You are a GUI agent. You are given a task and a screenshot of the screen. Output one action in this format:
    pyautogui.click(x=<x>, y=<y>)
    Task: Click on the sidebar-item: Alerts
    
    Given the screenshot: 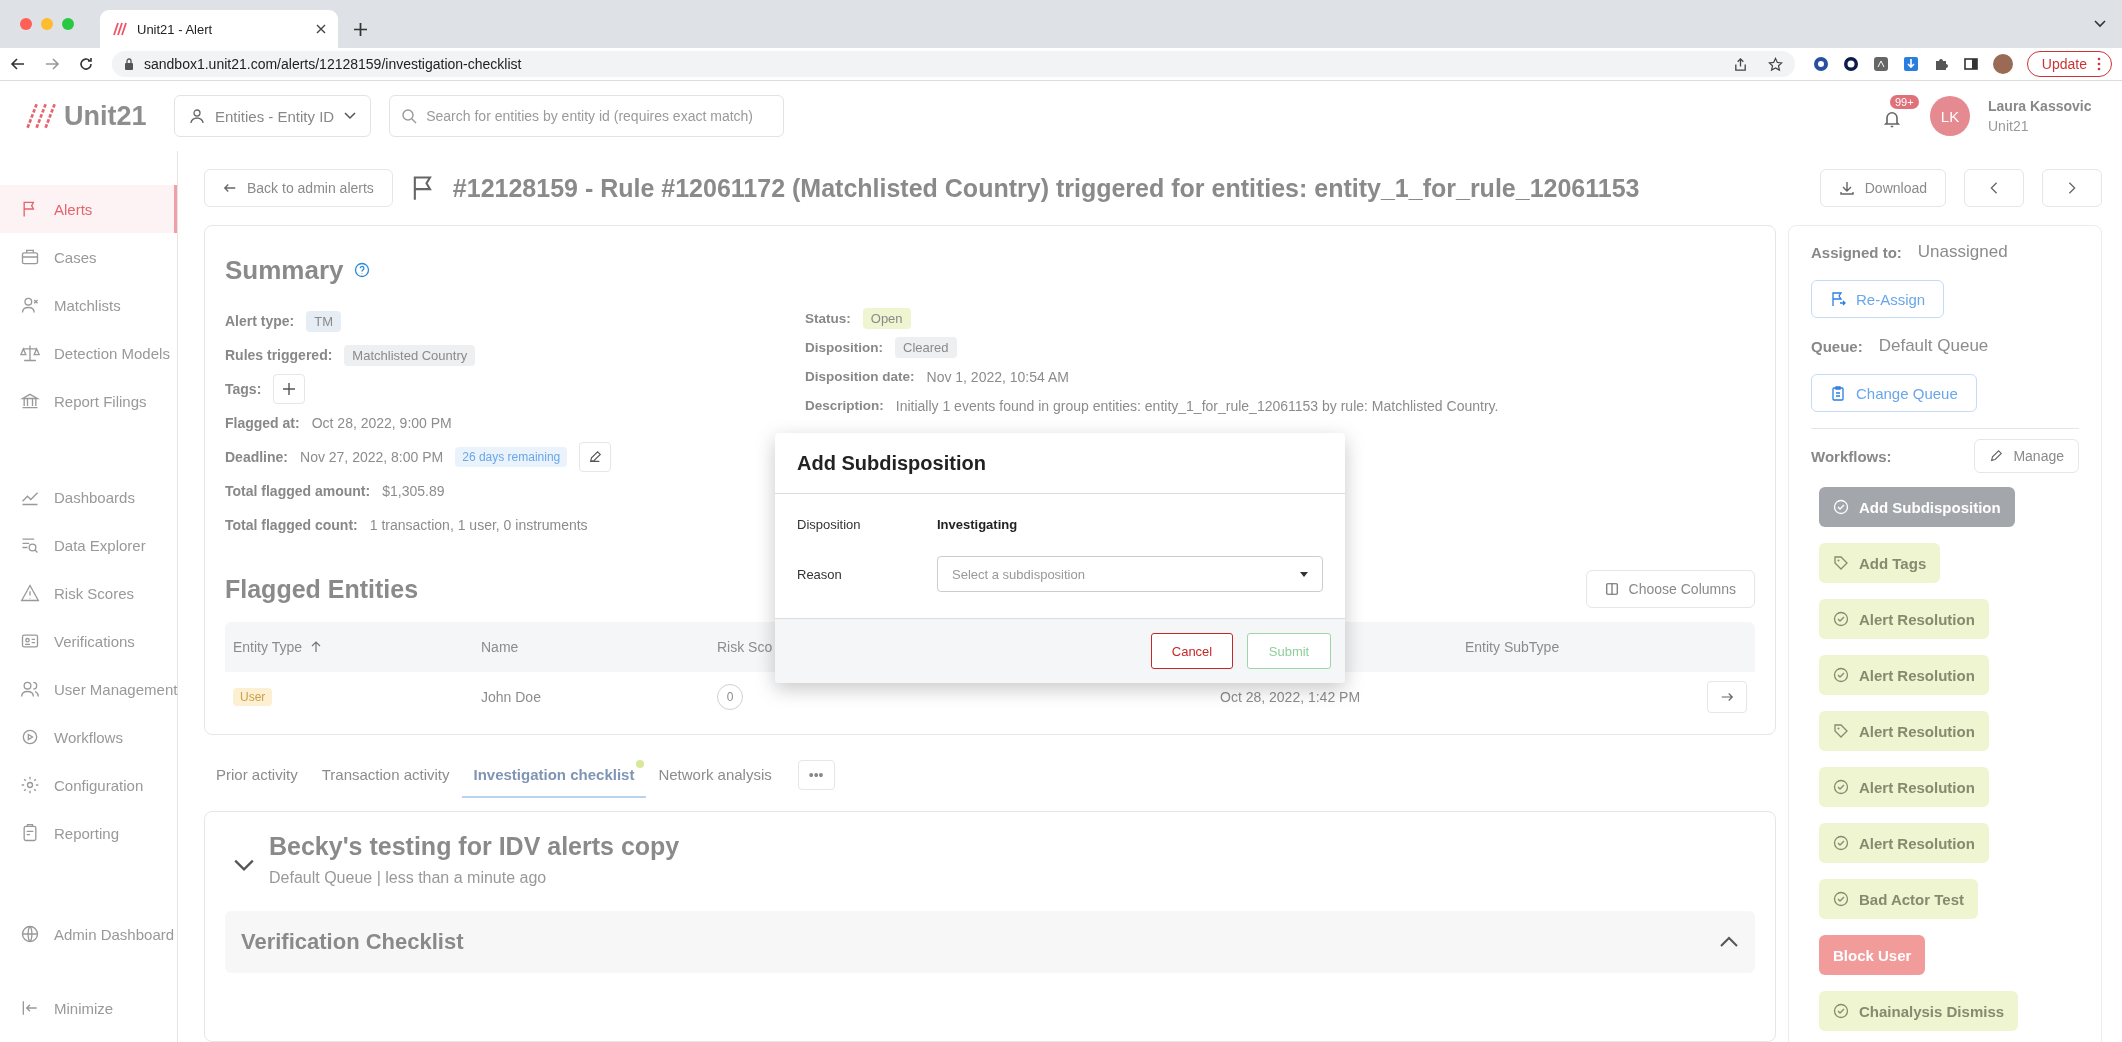 What is the action you would take?
    pyautogui.click(x=88, y=209)
    